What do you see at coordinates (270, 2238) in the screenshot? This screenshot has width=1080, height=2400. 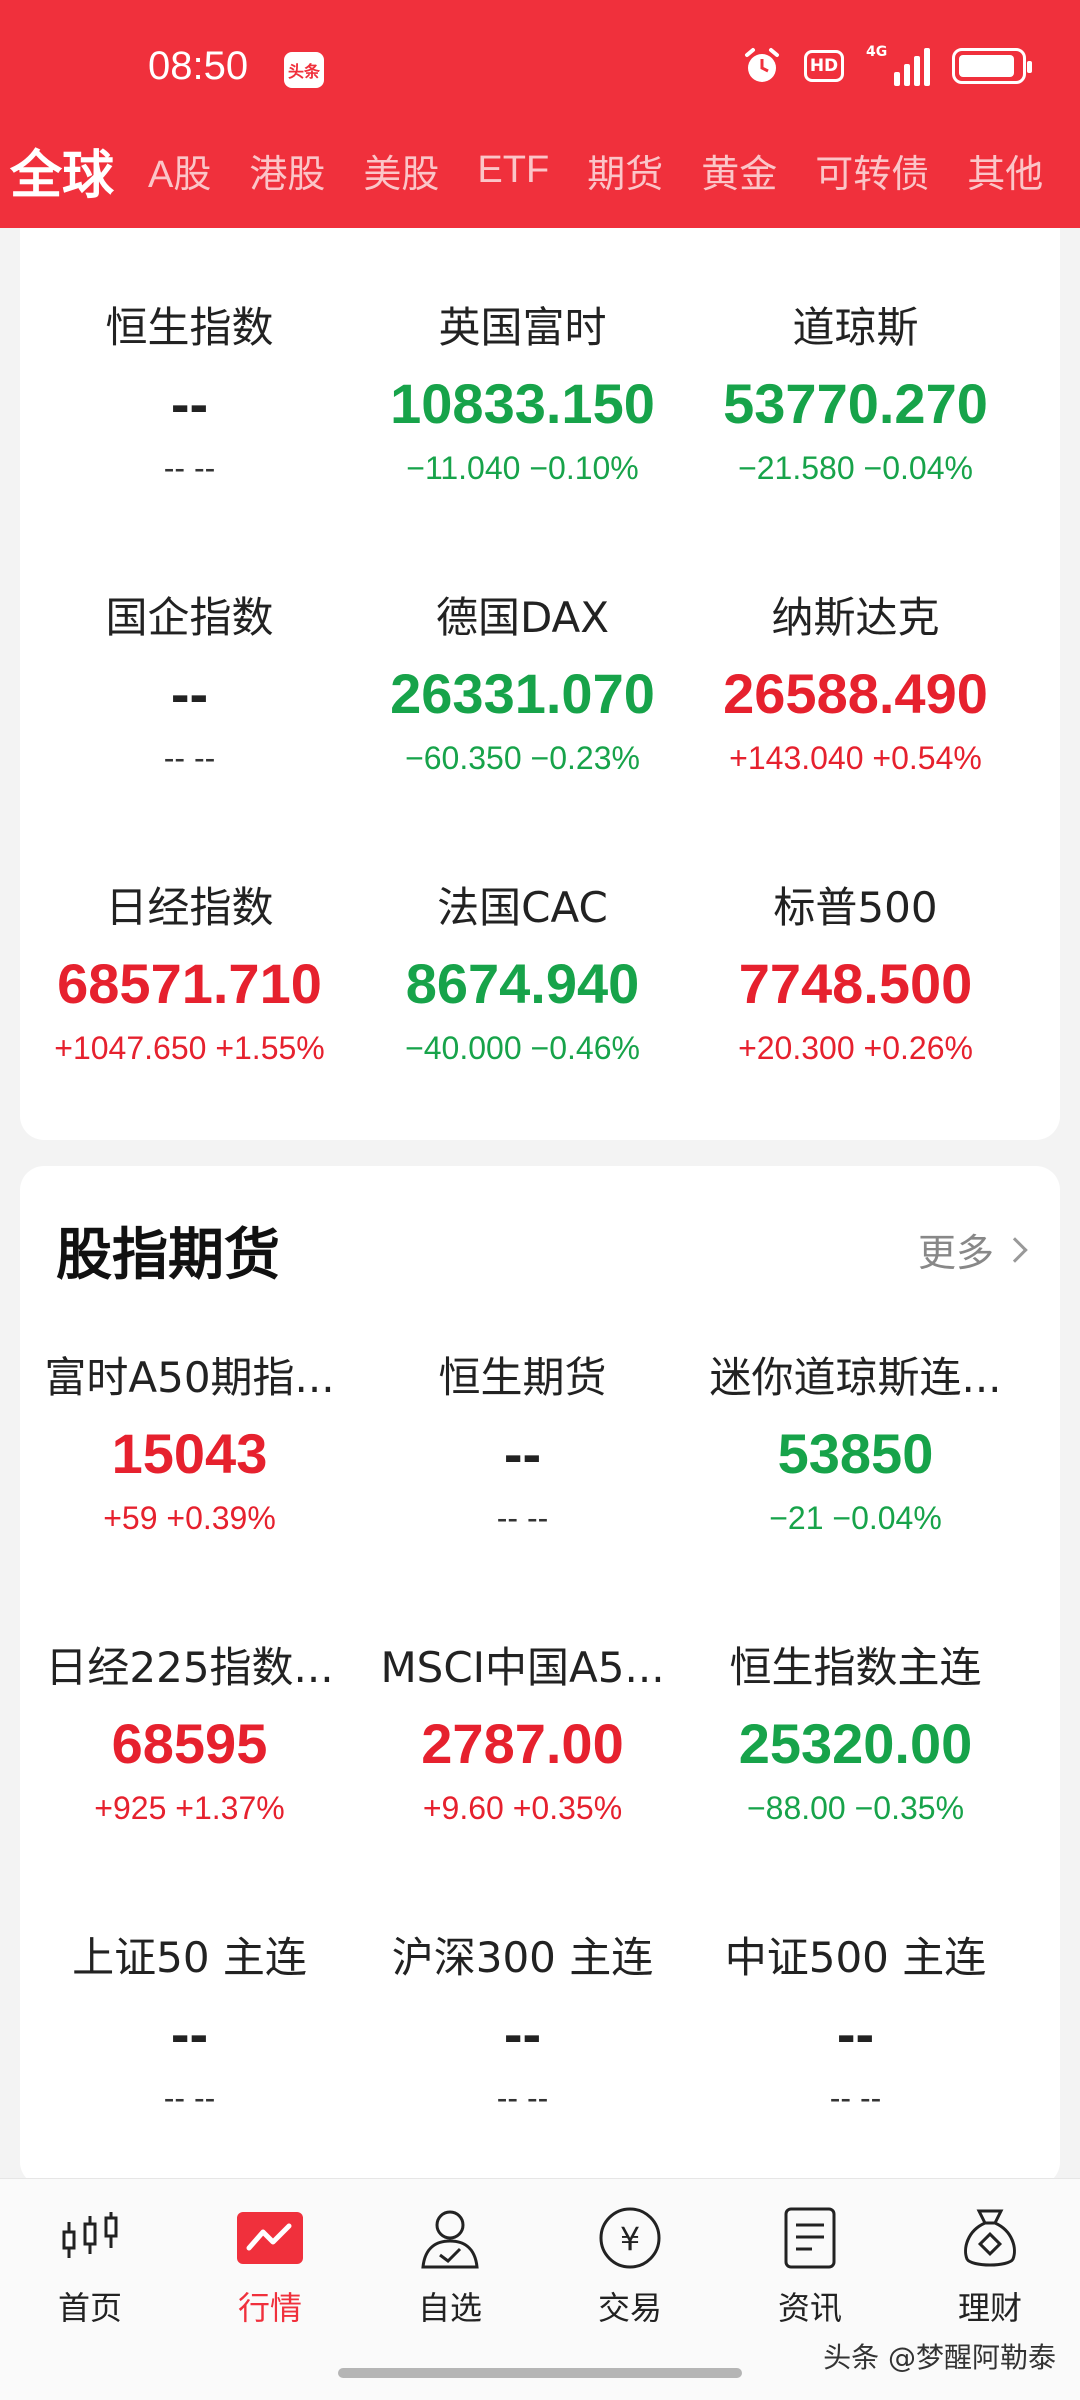 I see `market-chart-icon` at bounding box center [270, 2238].